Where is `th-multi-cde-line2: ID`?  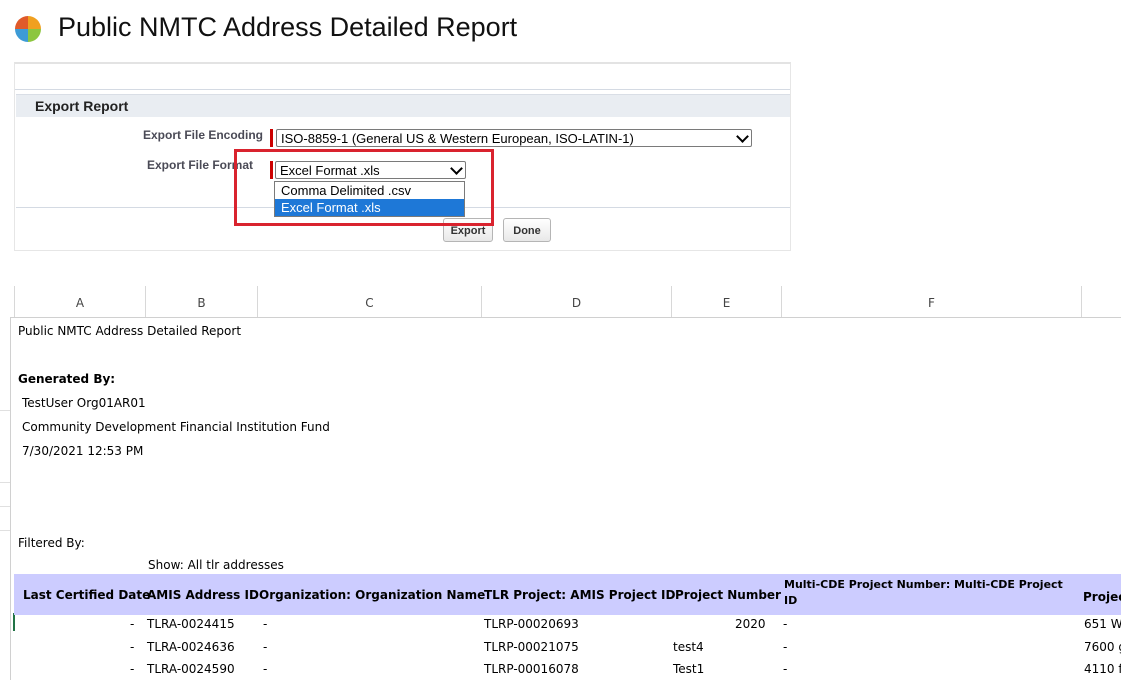 th-multi-cde-line2: ID is located at coordinates (790, 600).